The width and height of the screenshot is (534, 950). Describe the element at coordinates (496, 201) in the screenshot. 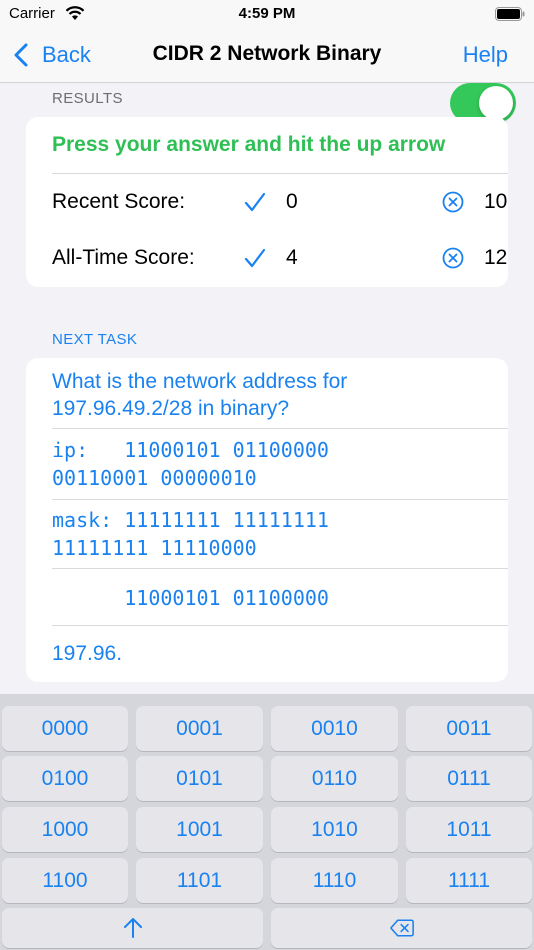

I see `recent-wrong-count: 10` at that location.